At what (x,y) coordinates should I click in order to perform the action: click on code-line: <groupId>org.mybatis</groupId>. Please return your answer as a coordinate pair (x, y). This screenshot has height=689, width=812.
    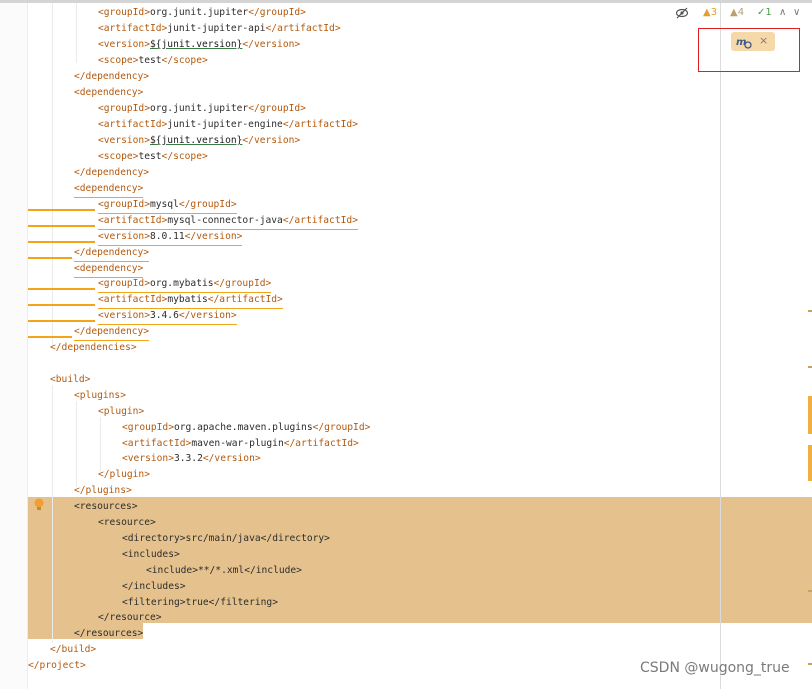
    Looking at the image, I should click on (406, 284).